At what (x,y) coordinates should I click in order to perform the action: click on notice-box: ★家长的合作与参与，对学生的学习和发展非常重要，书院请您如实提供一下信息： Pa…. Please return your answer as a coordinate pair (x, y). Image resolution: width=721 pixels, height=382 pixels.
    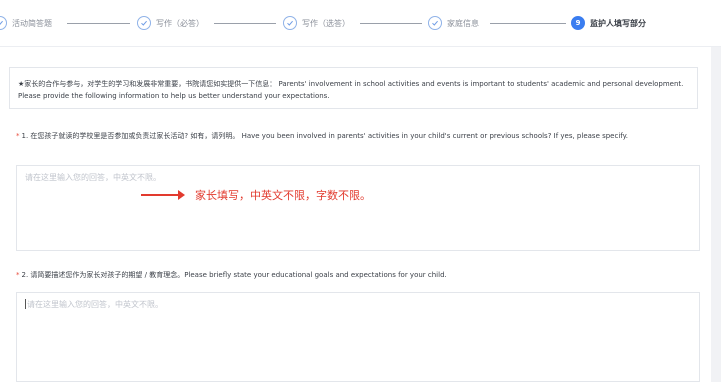
    Looking at the image, I should click on (353, 88).